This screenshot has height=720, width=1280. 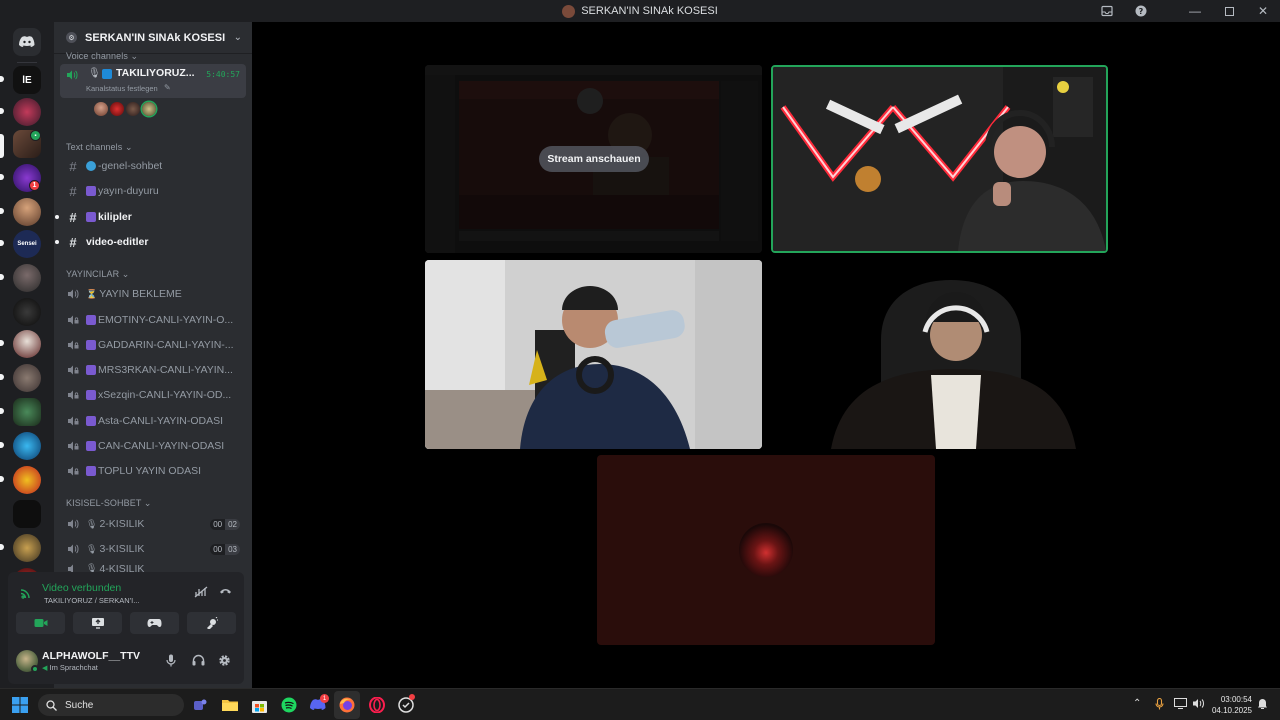 What do you see at coordinates (91, 191) in the screenshot?
I see `film-emoji-icon` at bounding box center [91, 191].